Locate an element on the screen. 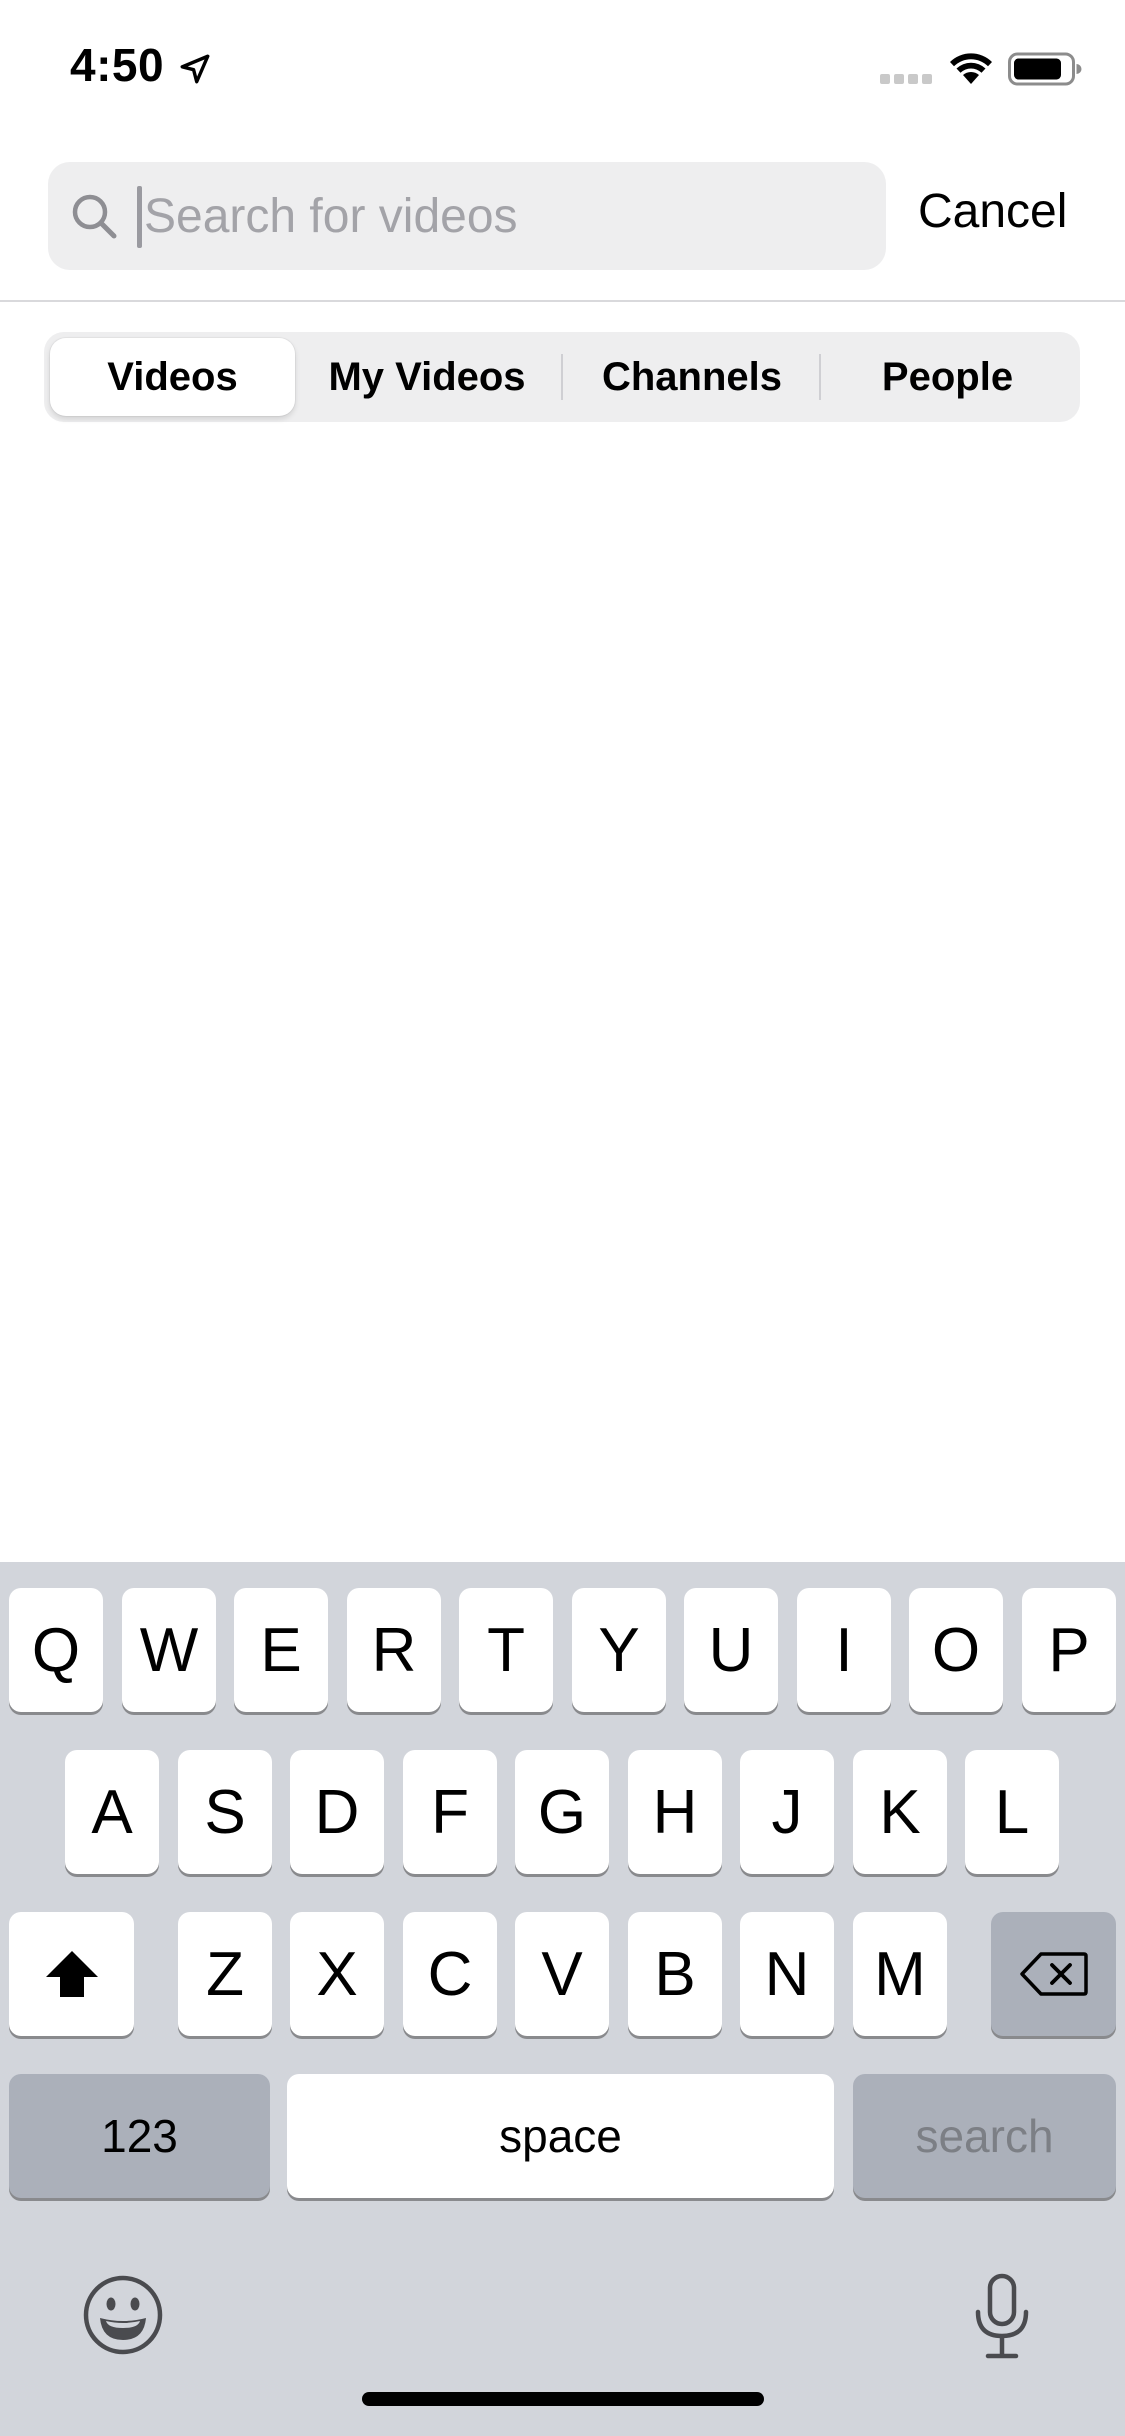  key-x: X is located at coordinates (337, 1974).